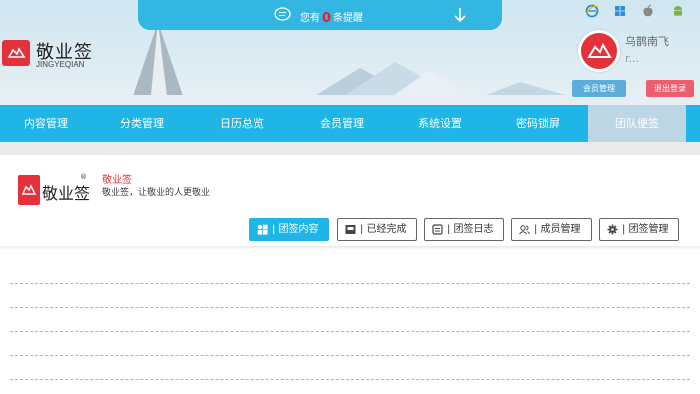  What do you see at coordinates (678, 11) in the screenshot?
I see `android-icon` at bounding box center [678, 11].